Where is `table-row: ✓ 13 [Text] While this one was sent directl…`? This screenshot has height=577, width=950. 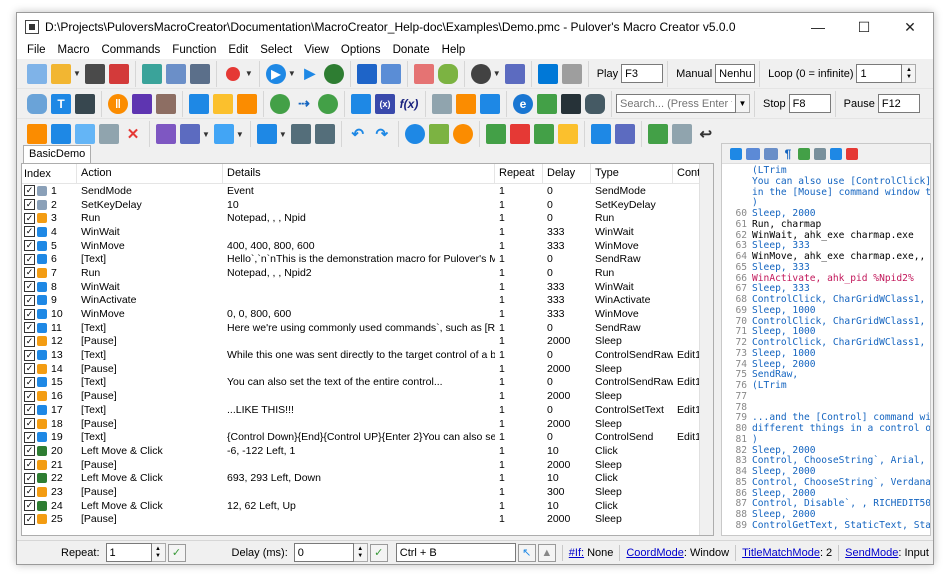
table-row: ✓ 13 [Text] While this one was sent directl… is located at coordinates (367, 355).